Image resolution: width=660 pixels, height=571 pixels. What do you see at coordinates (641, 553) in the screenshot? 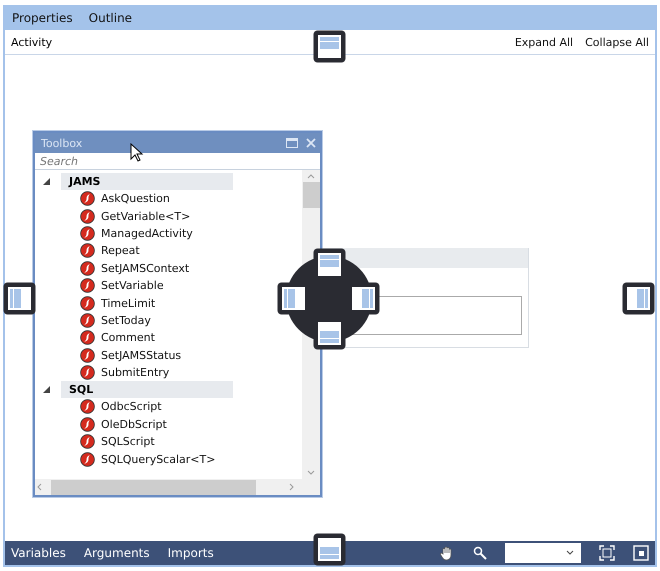
I see `overview-icon` at bounding box center [641, 553].